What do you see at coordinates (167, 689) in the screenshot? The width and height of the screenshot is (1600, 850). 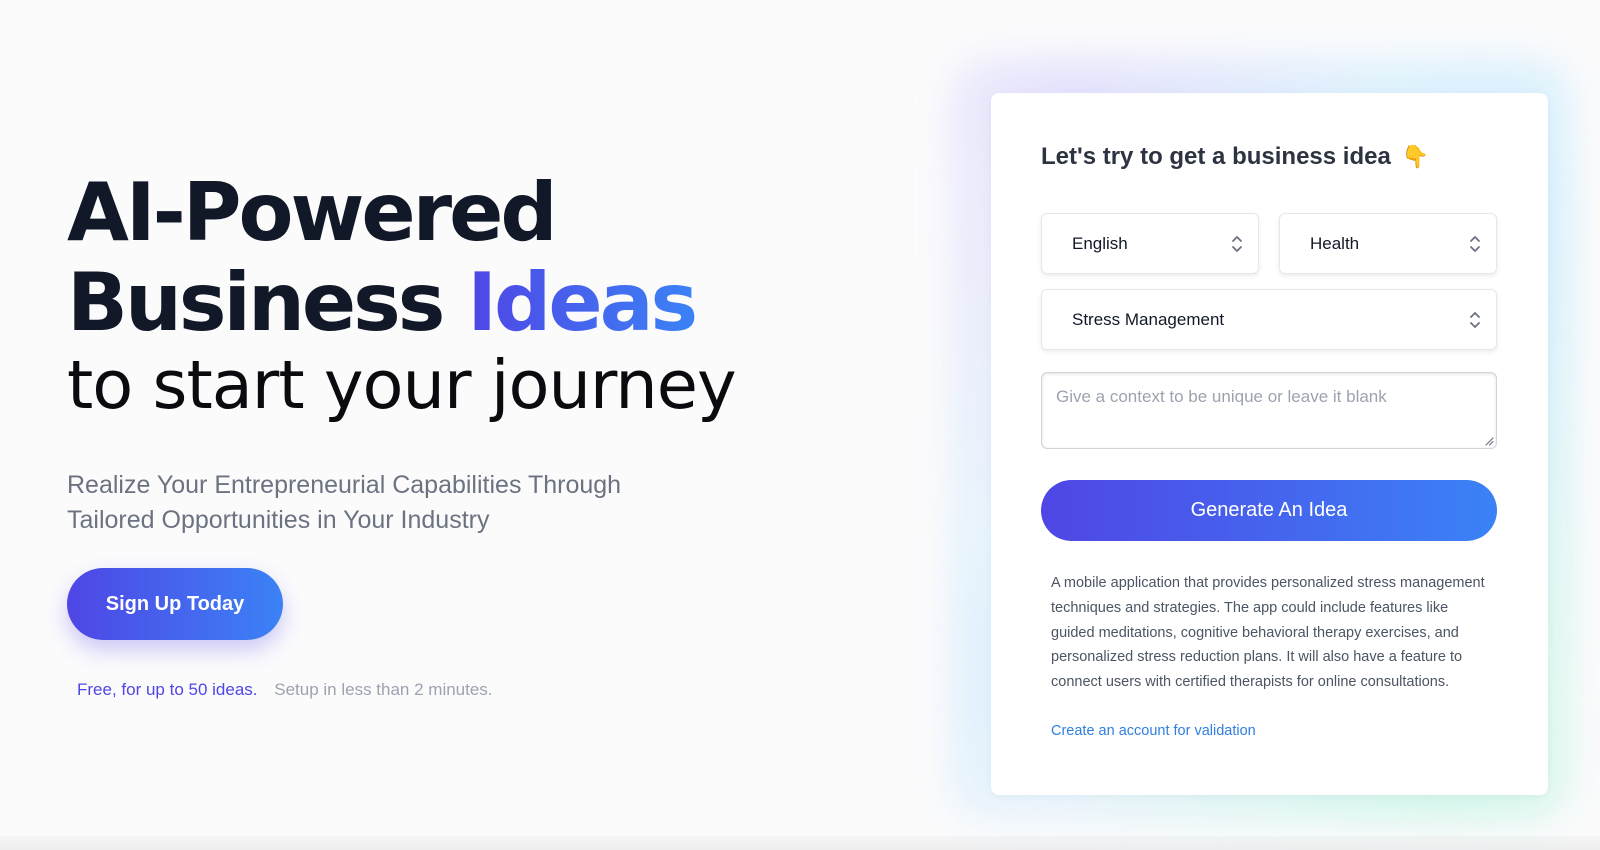 I see `free-plan-note: Free, for up to 50 ideas.` at bounding box center [167, 689].